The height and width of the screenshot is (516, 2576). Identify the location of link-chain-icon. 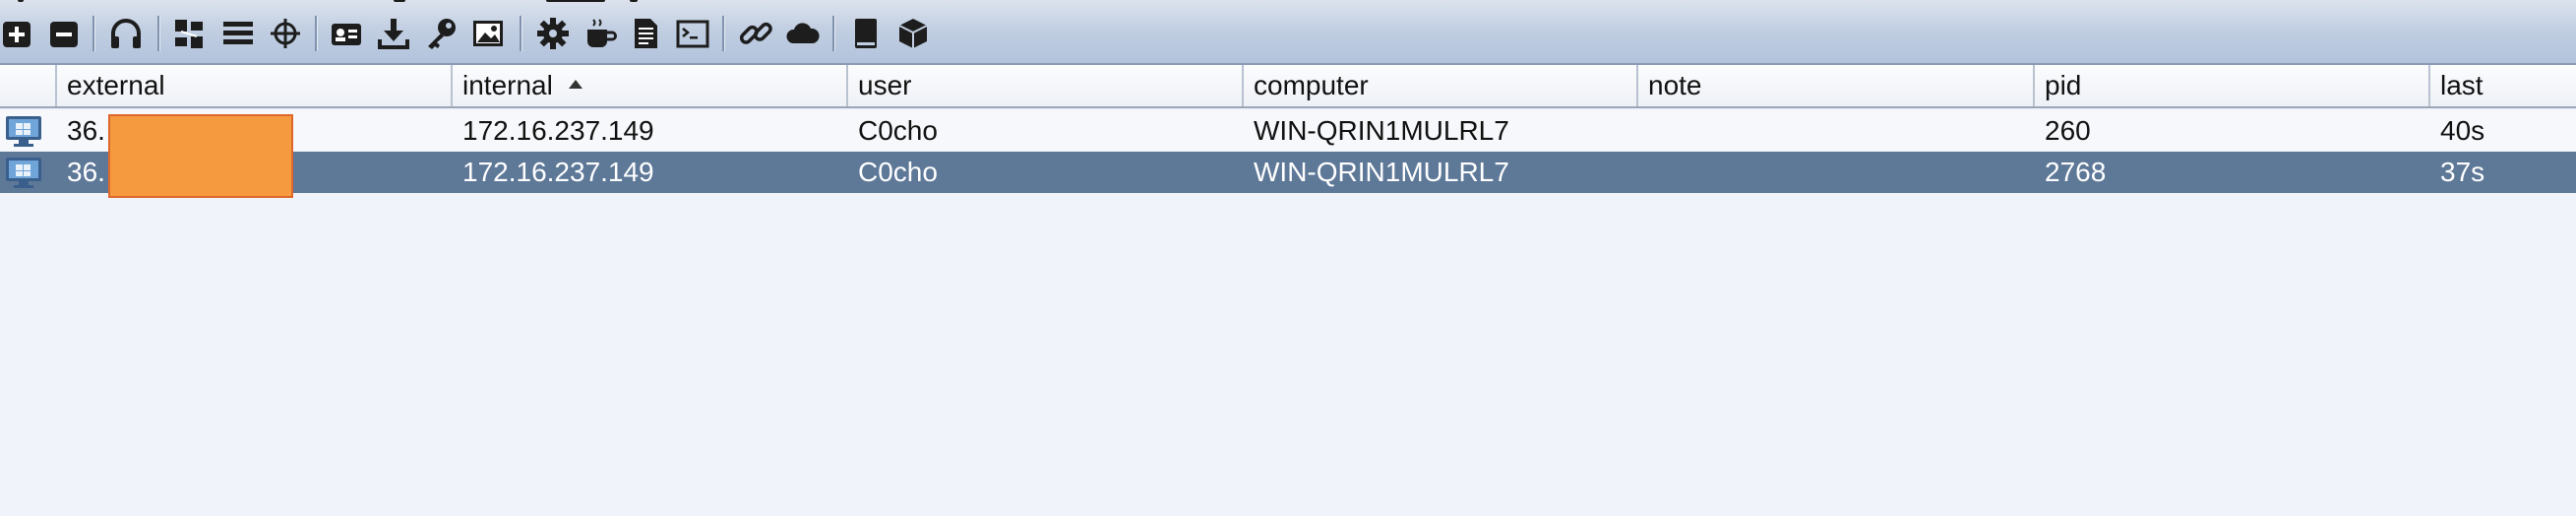
(755, 33).